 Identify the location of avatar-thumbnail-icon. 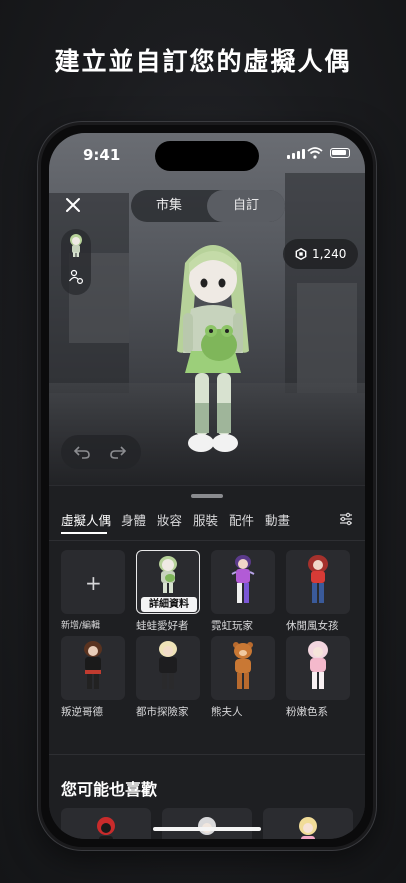
(76, 245).